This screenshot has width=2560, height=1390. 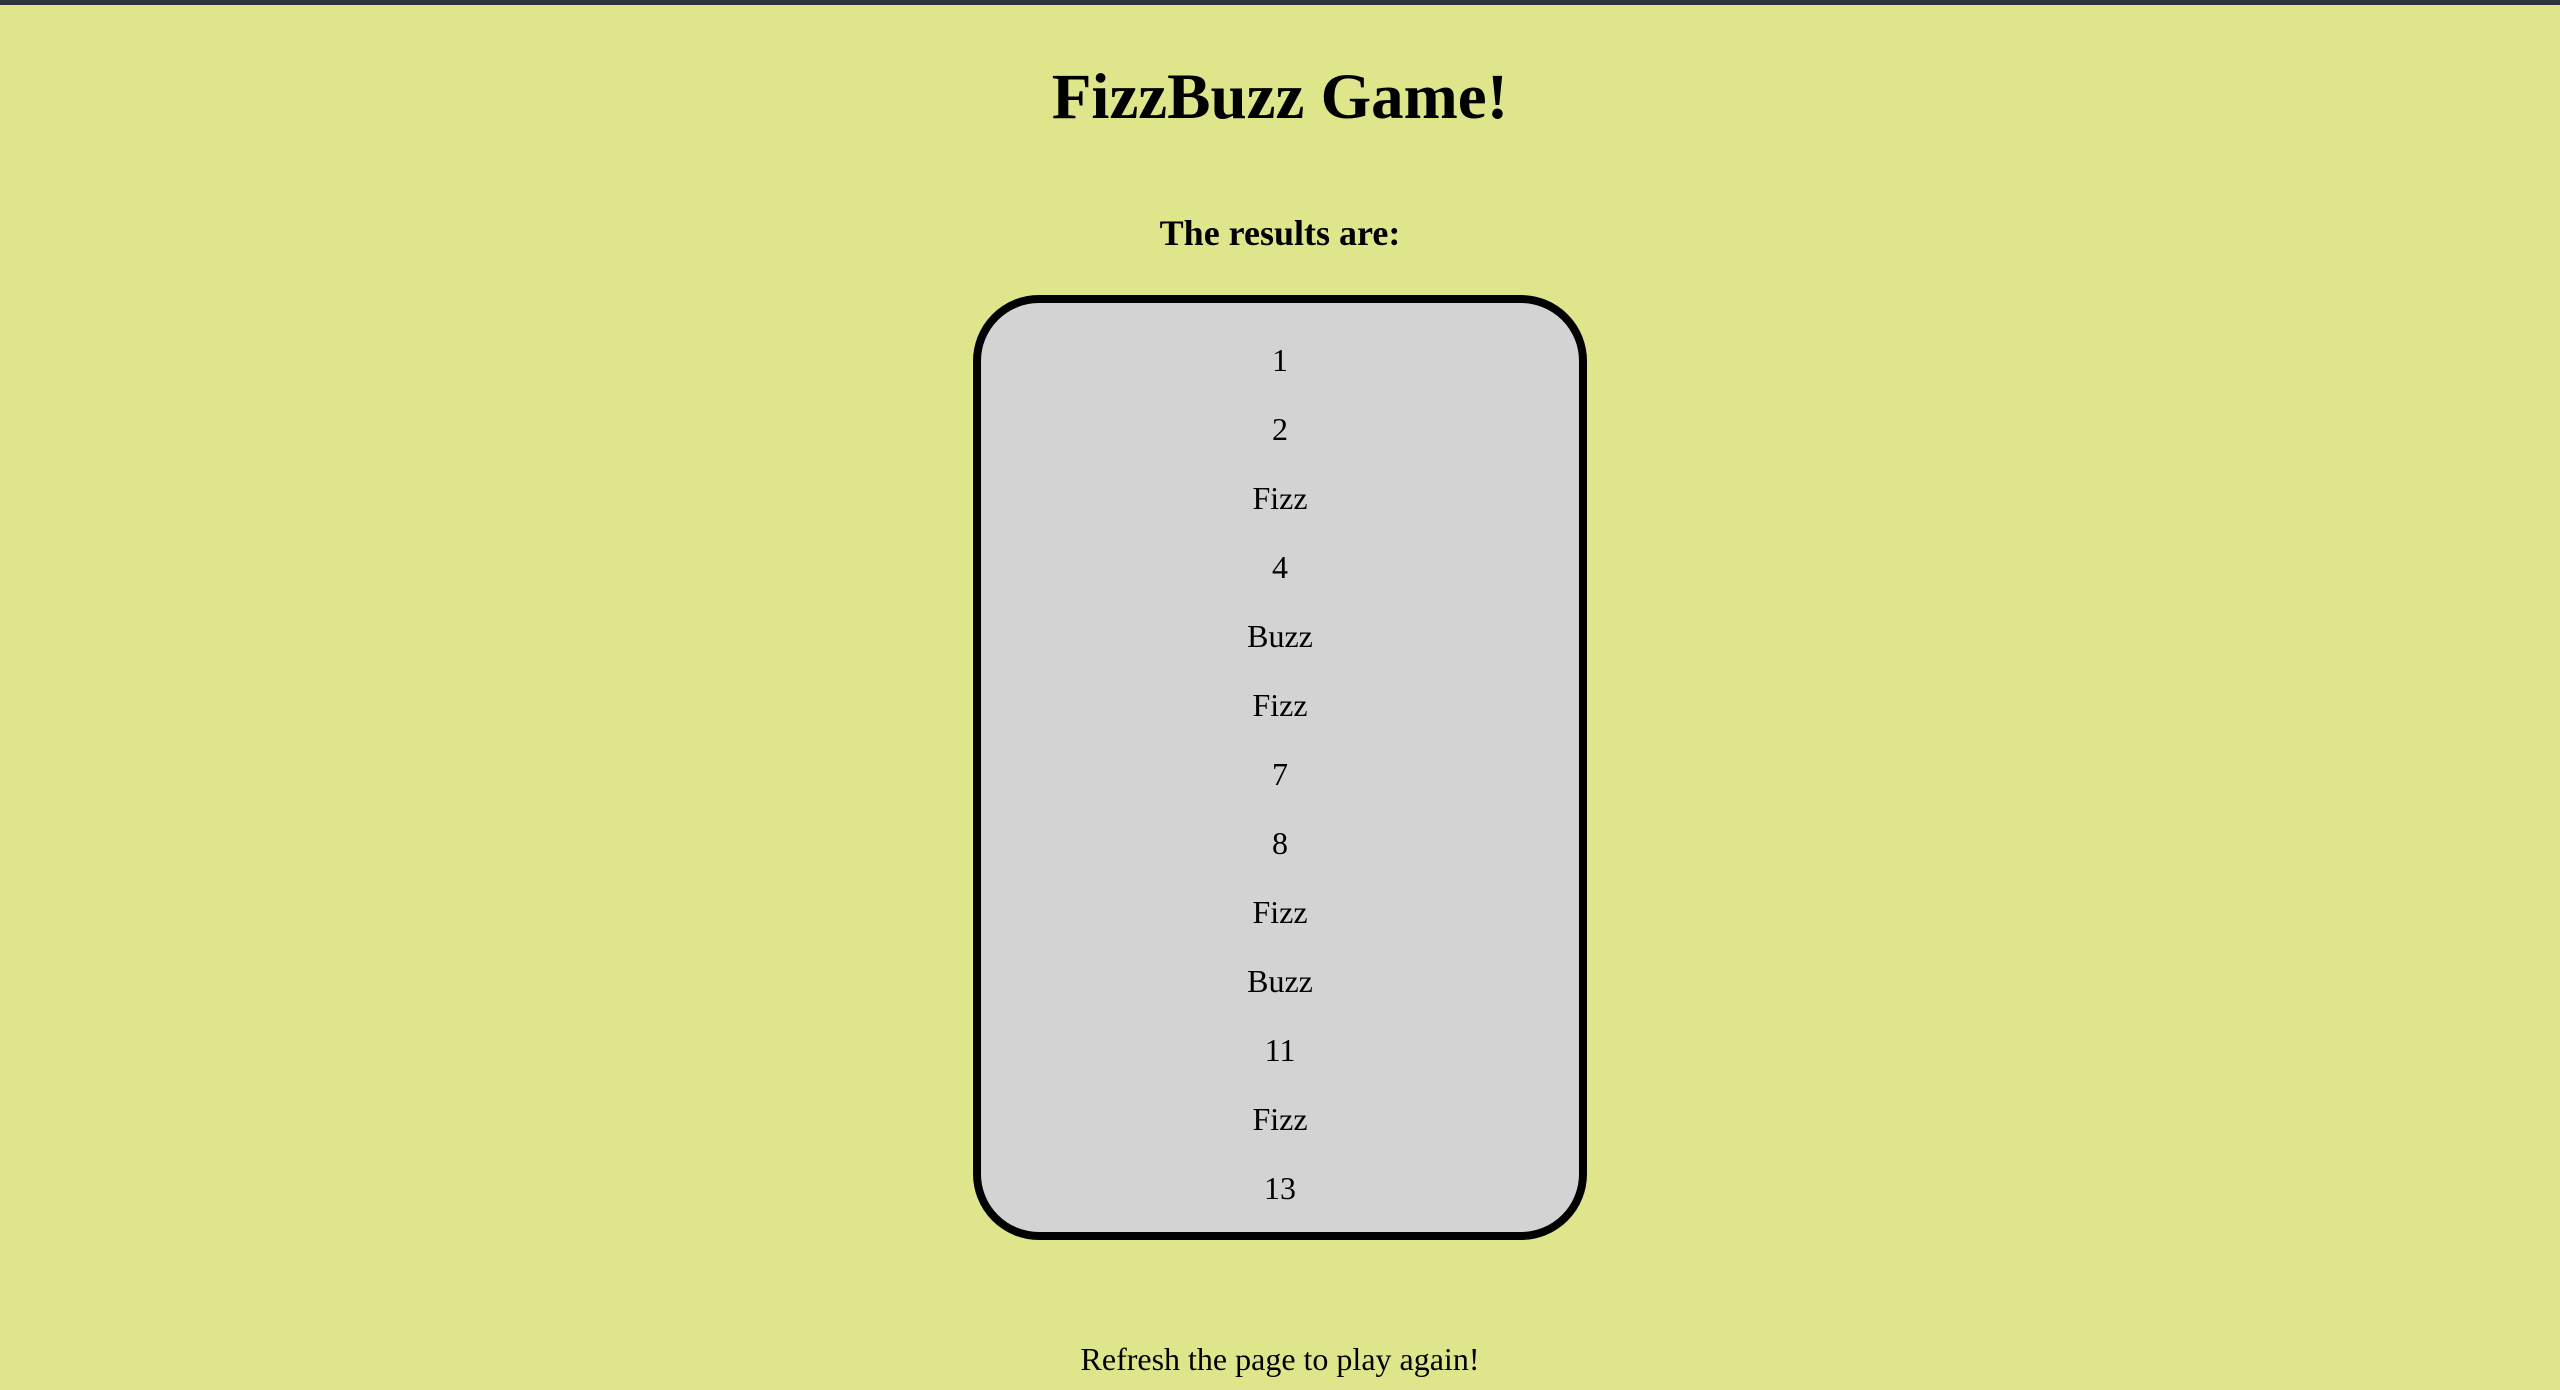 I want to click on page-title: FizzBuzz Game!, so click(x=1280, y=97).